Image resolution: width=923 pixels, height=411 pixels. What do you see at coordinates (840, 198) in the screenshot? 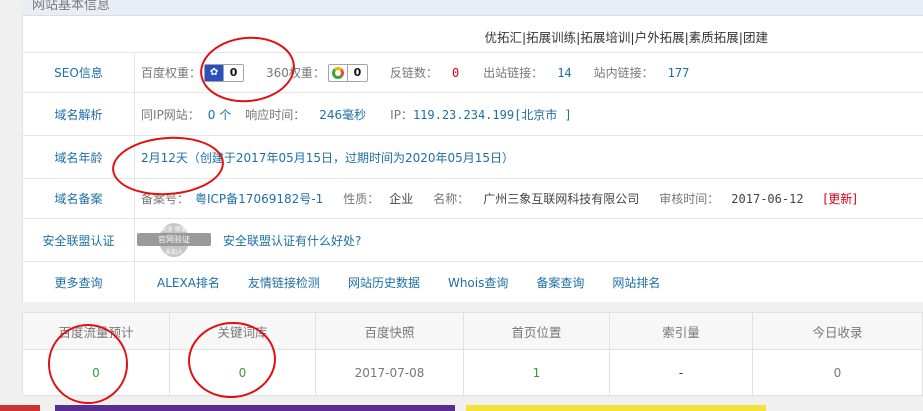
I see `update-link: [更新]` at bounding box center [840, 198].